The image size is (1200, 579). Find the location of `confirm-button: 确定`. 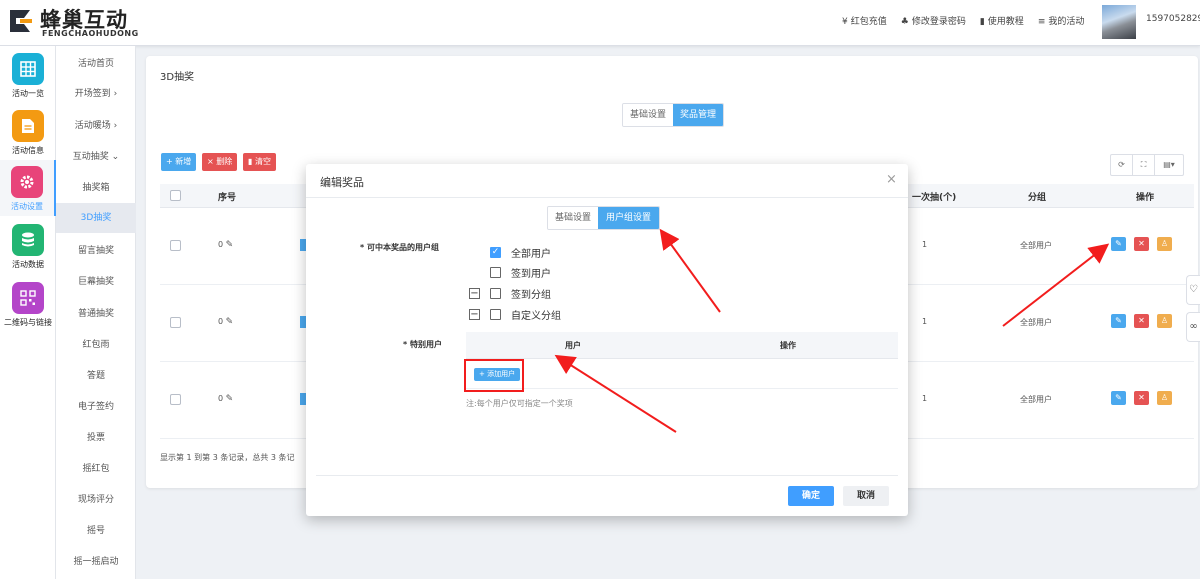

confirm-button: 确定 is located at coordinates (811, 496).